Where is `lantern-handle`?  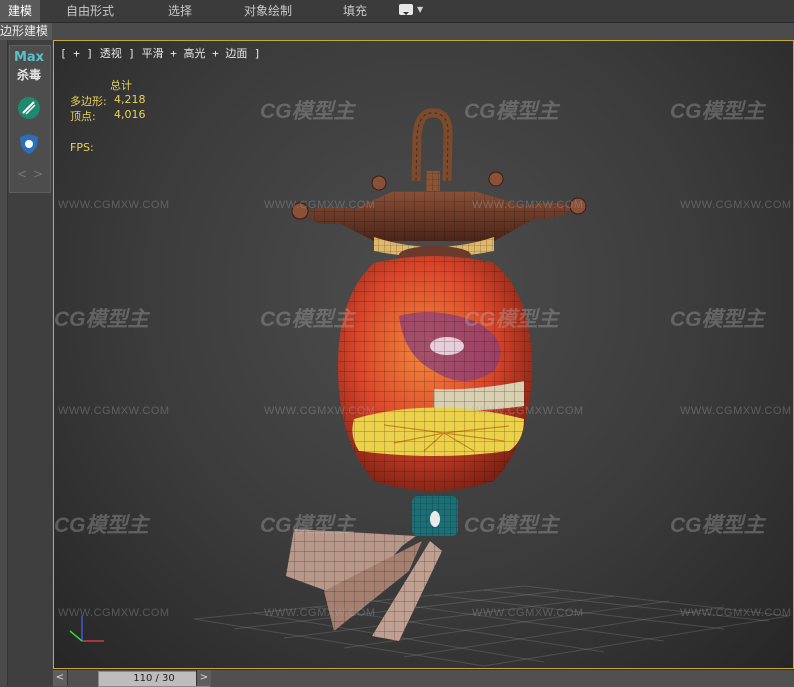 lantern-handle is located at coordinates (432, 145).